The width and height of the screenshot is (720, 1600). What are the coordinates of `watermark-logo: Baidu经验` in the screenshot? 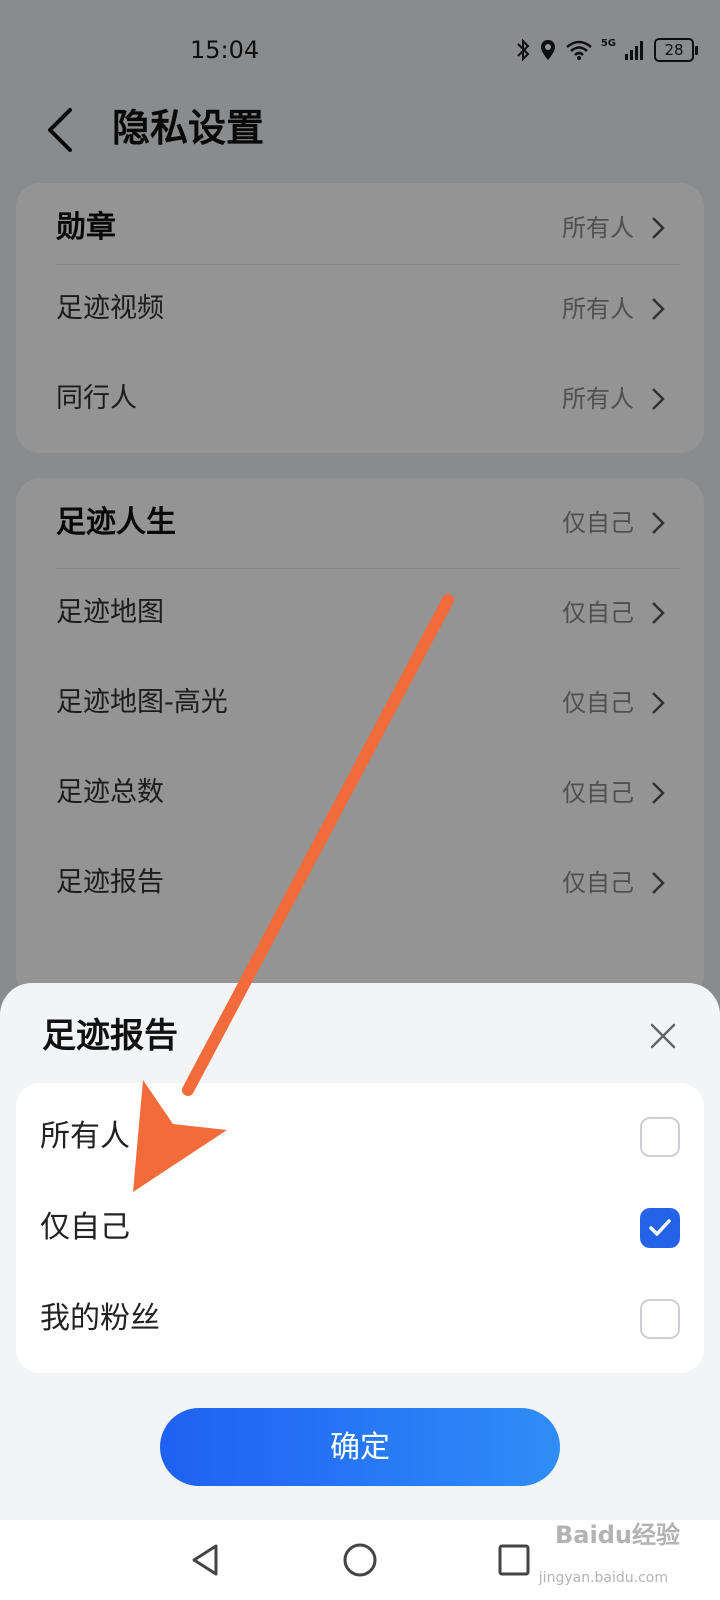 It's located at (617, 1535).